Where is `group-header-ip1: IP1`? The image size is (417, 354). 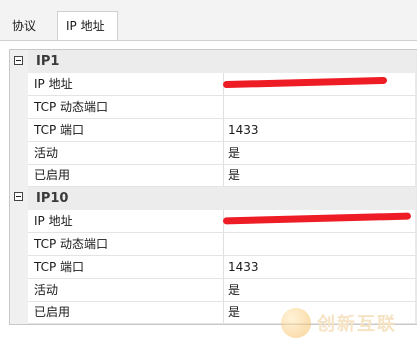 group-header-ip1: IP1 is located at coordinates (222, 61).